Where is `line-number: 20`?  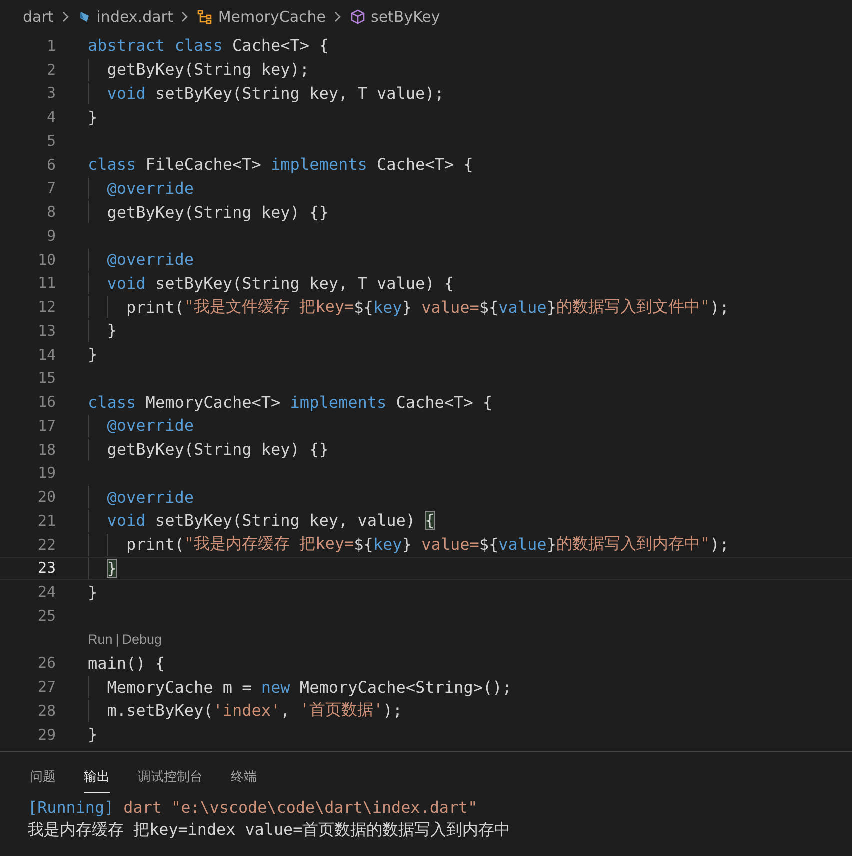
line-number: 20 is located at coordinates (46, 497).